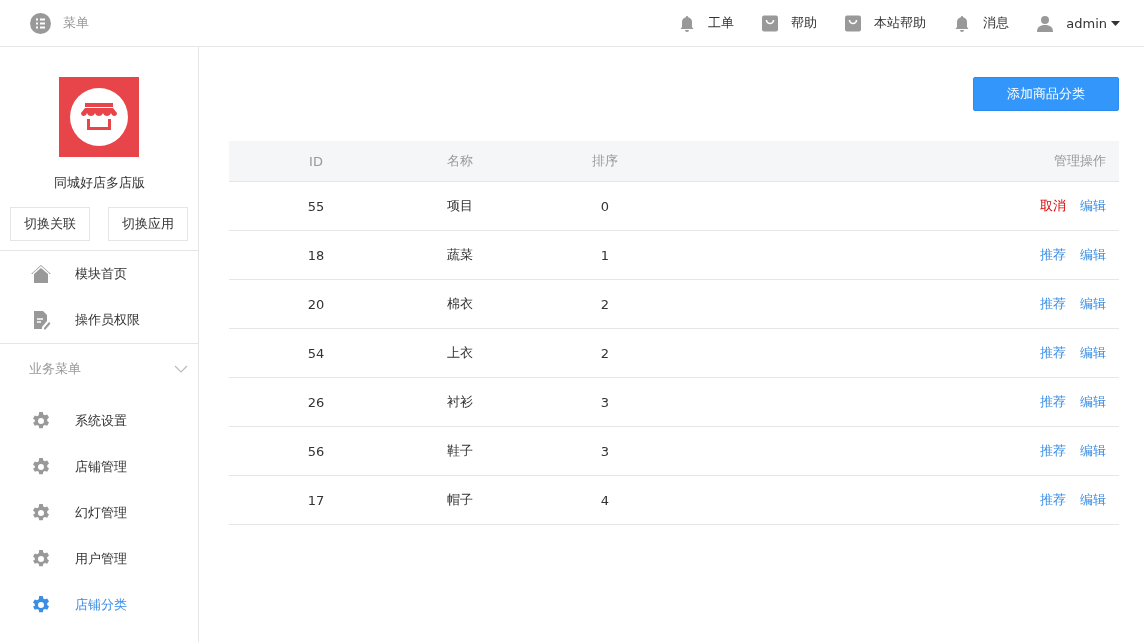  What do you see at coordinates (99, 605) in the screenshot?
I see `sidebar-item: 店铺分类` at bounding box center [99, 605].